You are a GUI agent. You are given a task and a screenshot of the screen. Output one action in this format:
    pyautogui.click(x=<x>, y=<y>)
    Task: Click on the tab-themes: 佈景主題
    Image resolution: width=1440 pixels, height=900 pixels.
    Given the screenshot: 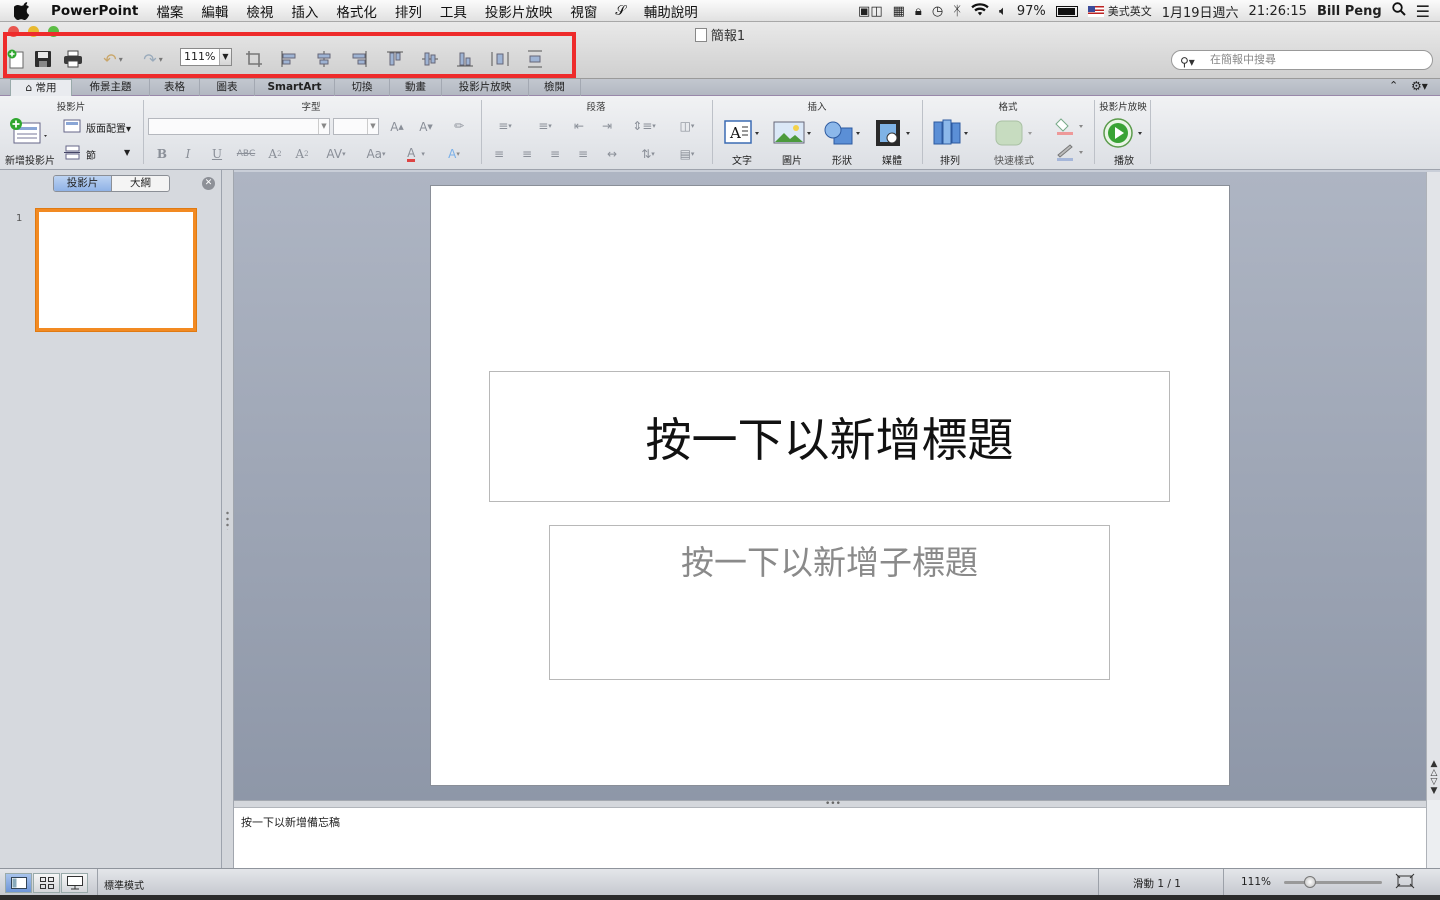 What is the action you would take?
    pyautogui.click(x=111, y=87)
    